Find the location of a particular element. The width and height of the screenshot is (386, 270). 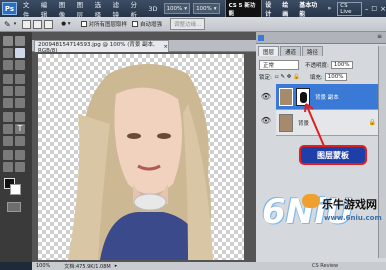

panel-dock-header: ≡ is located at coordinates (321, 38).